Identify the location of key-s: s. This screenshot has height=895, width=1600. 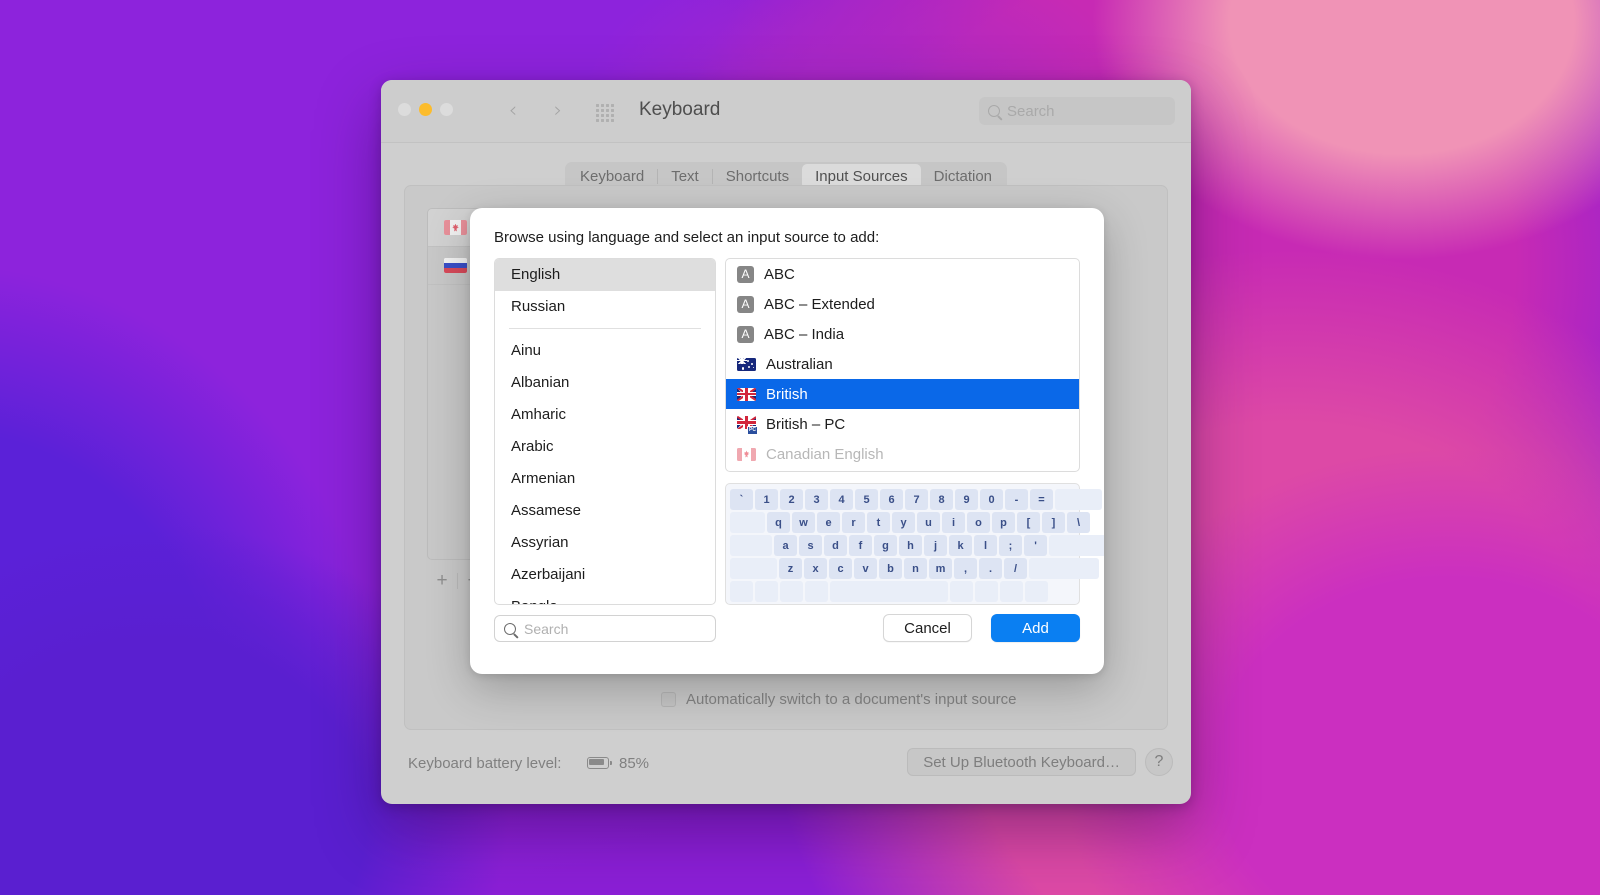
(810, 545).